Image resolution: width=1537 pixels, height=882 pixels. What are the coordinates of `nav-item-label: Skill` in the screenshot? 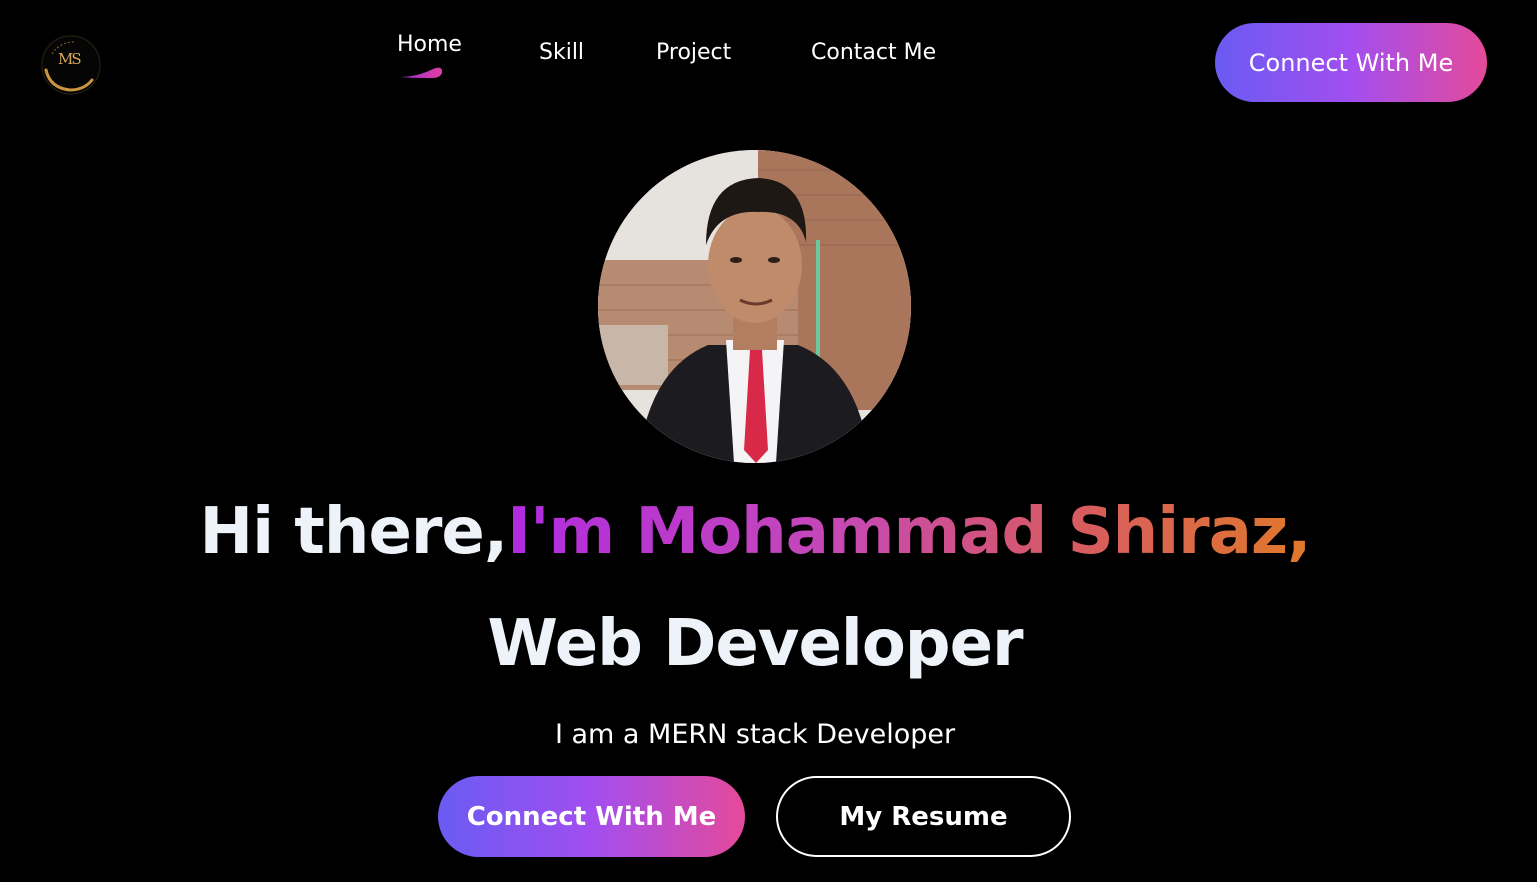 It's located at (562, 52).